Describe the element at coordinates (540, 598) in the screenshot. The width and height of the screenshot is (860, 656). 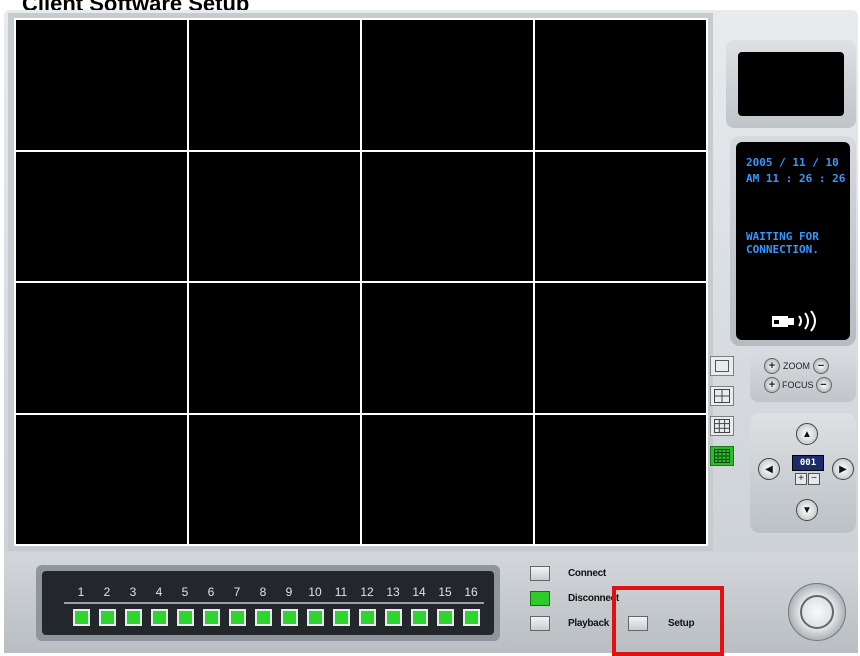
I see `disconnect-button` at that location.